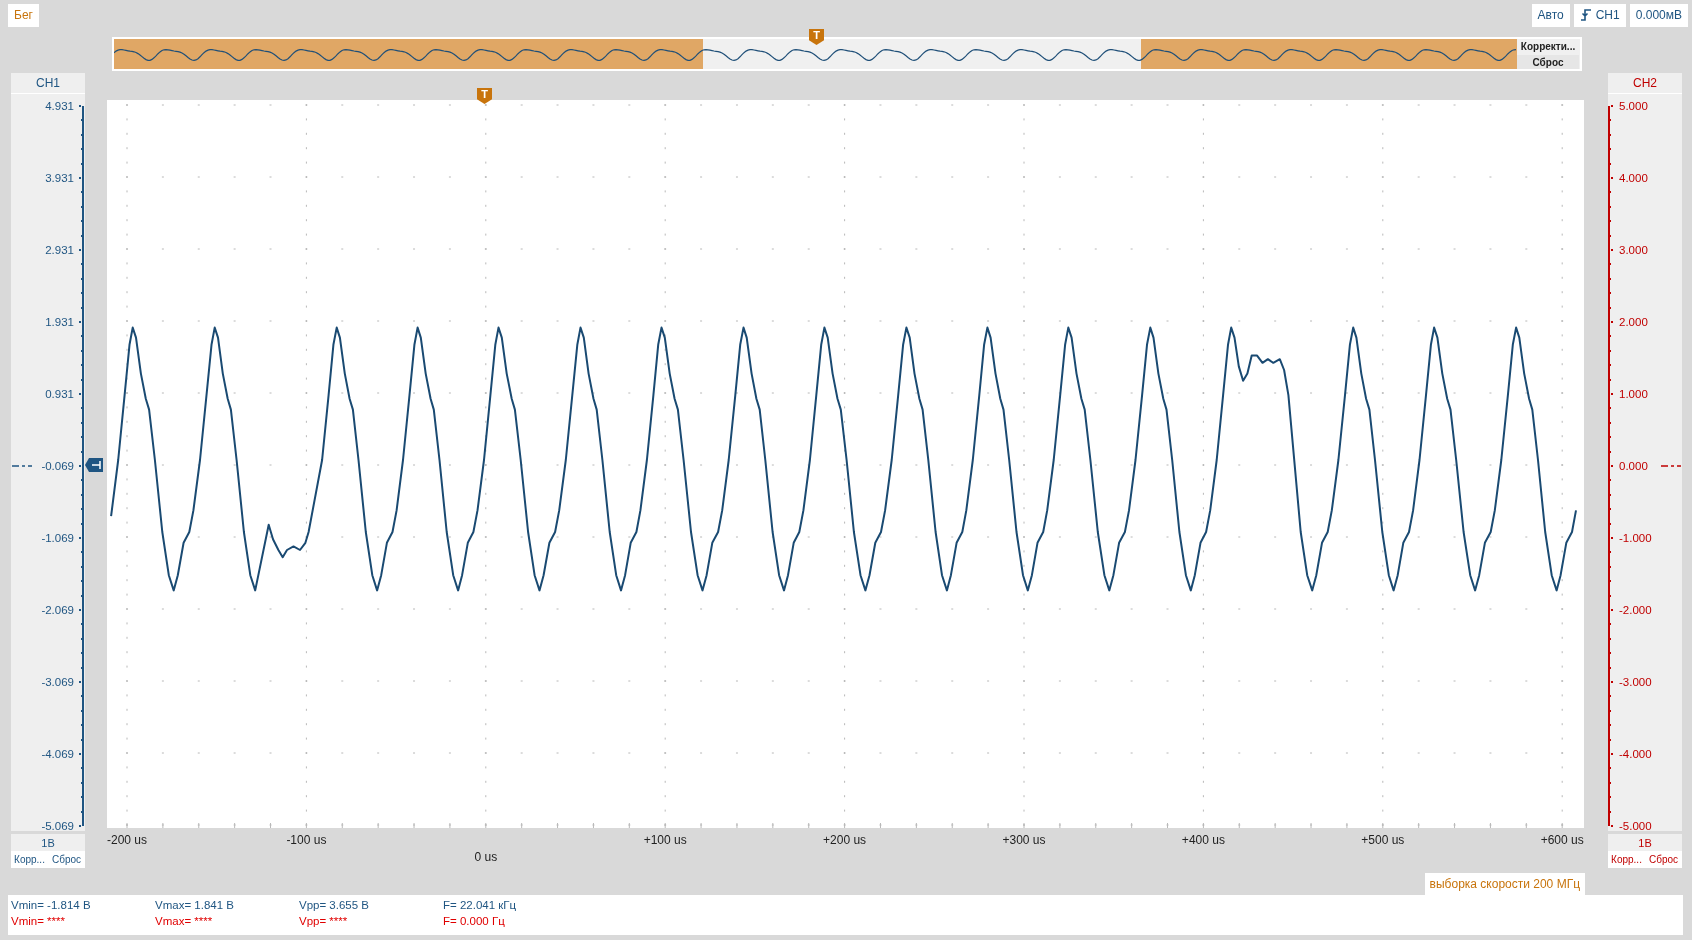  What do you see at coordinates (38, 922) in the screenshot?
I see `measurement-value: Vmin= ****` at bounding box center [38, 922].